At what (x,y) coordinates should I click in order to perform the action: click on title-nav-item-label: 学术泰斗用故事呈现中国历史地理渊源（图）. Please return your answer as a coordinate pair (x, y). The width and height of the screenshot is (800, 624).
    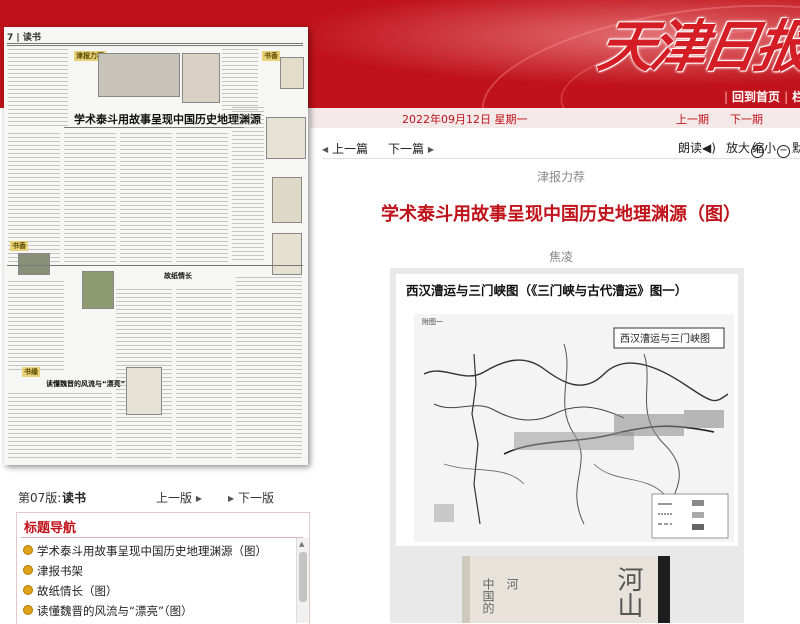
    Looking at the image, I should click on (152, 551).